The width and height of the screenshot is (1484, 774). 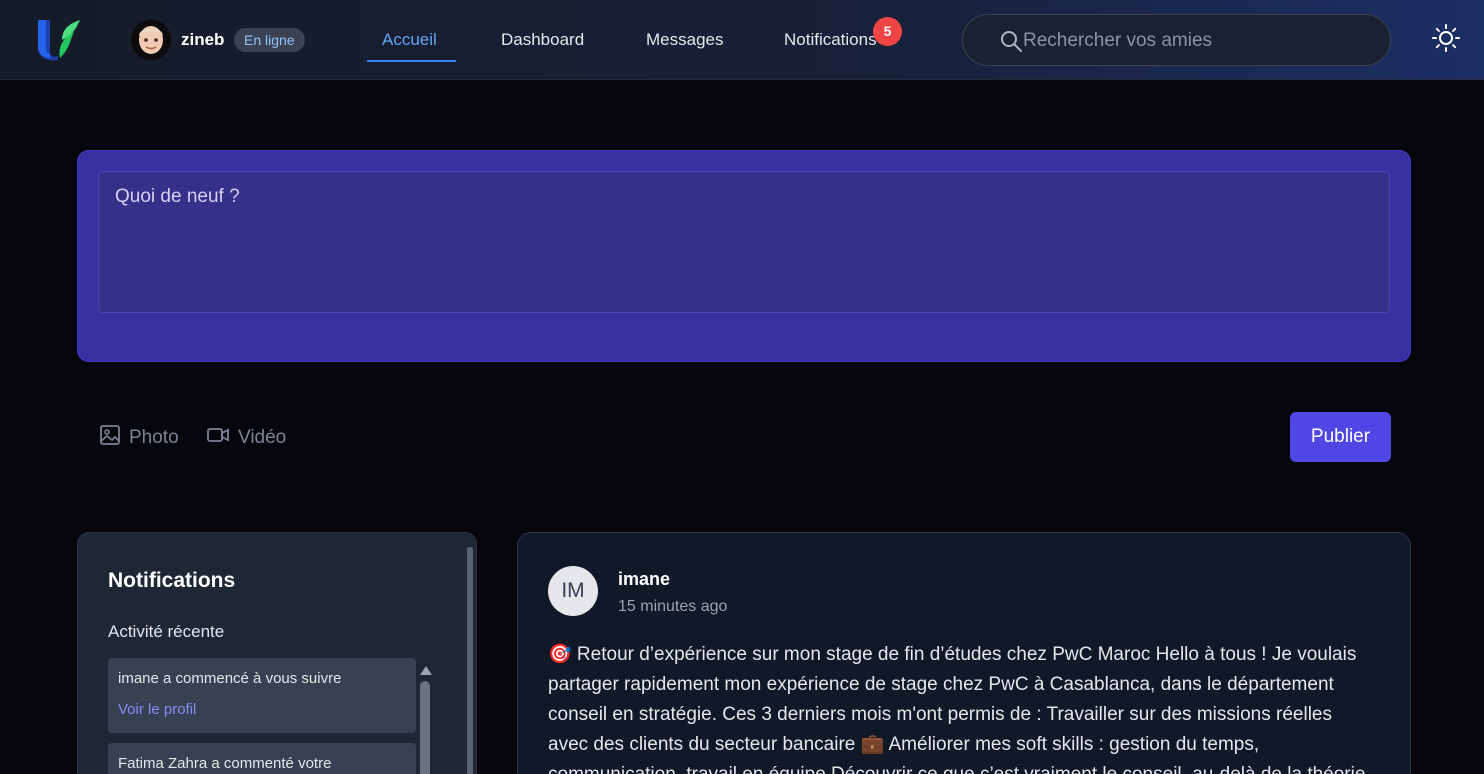 What do you see at coordinates (230, 678) in the screenshot?
I see `notification-text: imane a commencé à vous suivre` at bounding box center [230, 678].